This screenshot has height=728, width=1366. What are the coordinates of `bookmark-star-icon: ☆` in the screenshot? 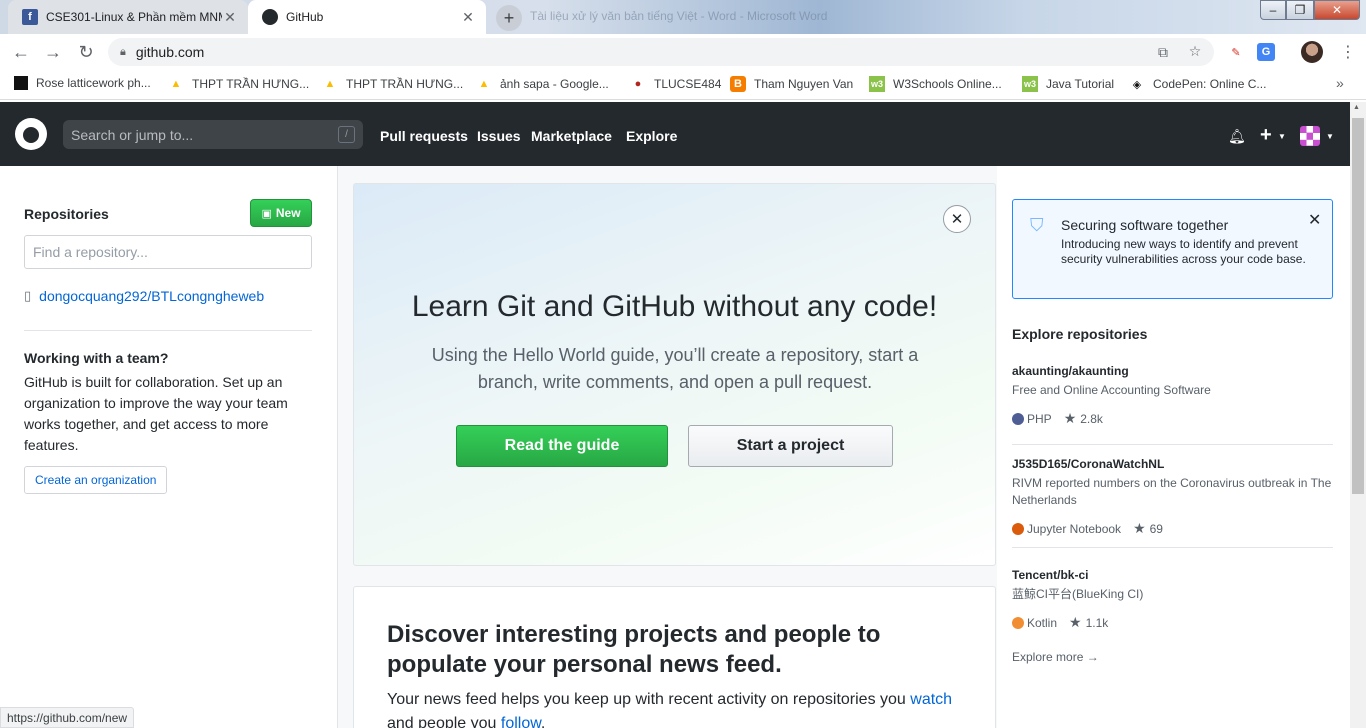 It's located at (1195, 51).